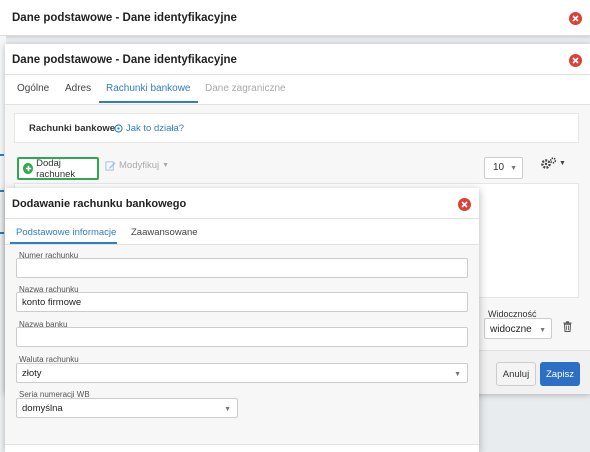  What do you see at coordinates (575, 18) in the screenshot?
I see `background-close-icon` at bounding box center [575, 18].